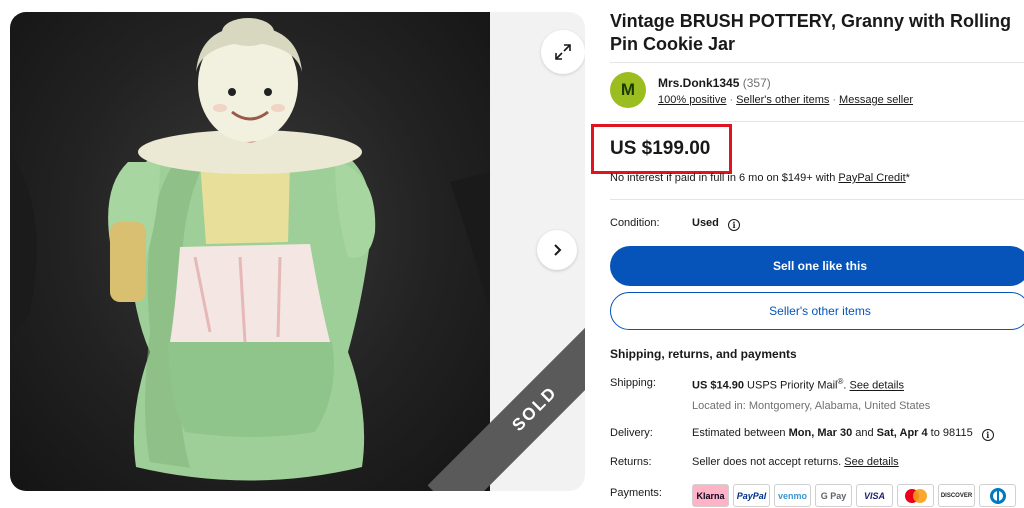 The height and width of the screenshot is (508, 1024). I want to click on venmo-badge: venmo, so click(792, 495).